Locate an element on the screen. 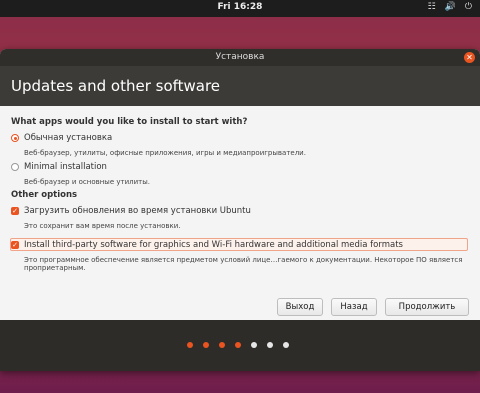 The width and height of the screenshot is (480, 393). clock: Fri 16:28 is located at coordinates (240, 7).